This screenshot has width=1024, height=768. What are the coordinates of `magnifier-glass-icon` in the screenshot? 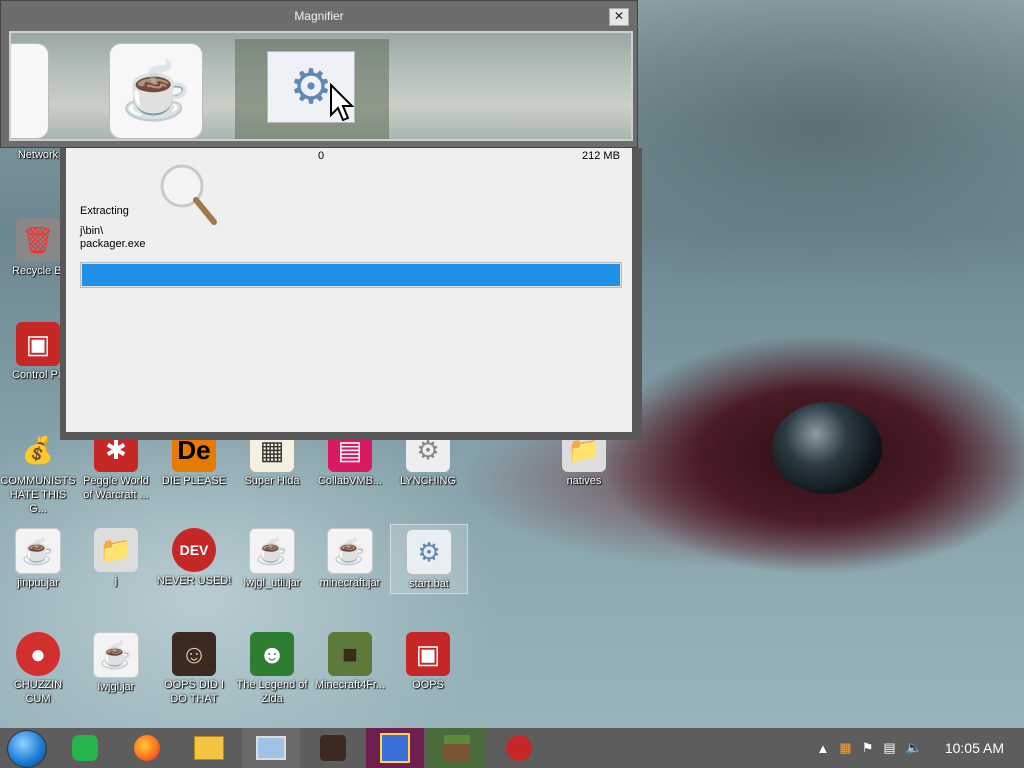 It's located at (191, 195).